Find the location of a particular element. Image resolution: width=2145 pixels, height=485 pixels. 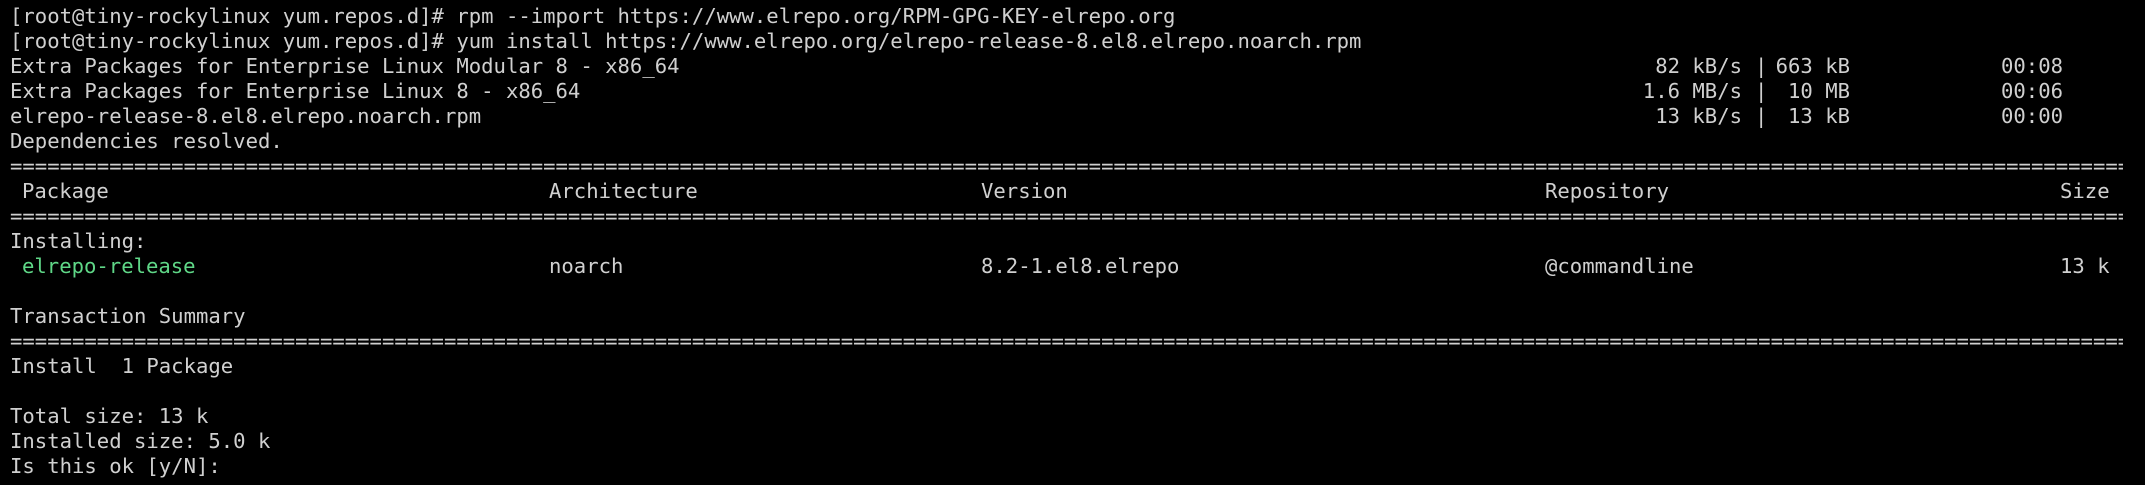

download-speed: 13 kB/s is located at coordinates (1698, 116).